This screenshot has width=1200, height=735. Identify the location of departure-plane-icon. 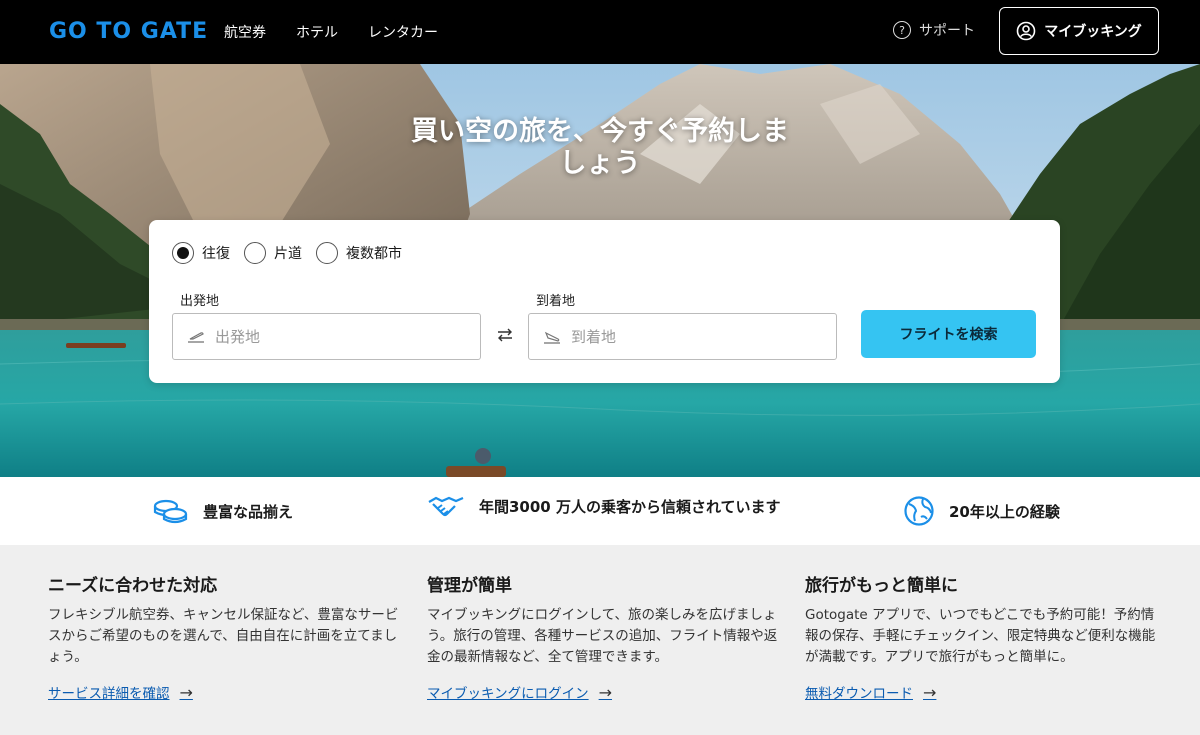
(196, 337).